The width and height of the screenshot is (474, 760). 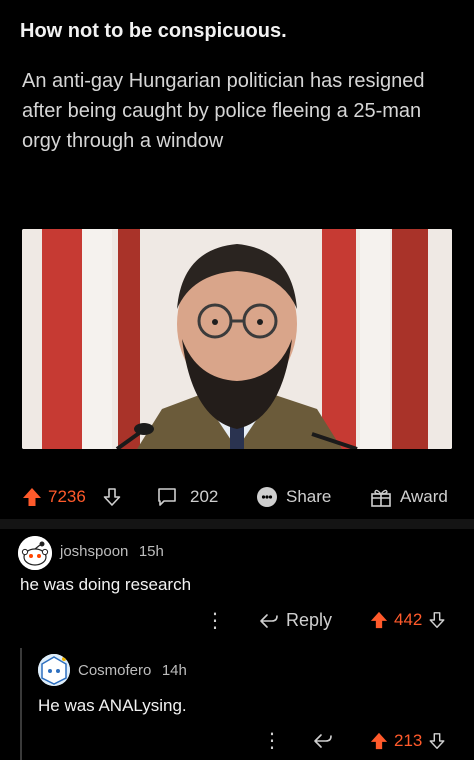 What do you see at coordinates (174, 670) in the screenshot?
I see `comment-age: 14h` at bounding box center [174, 670].